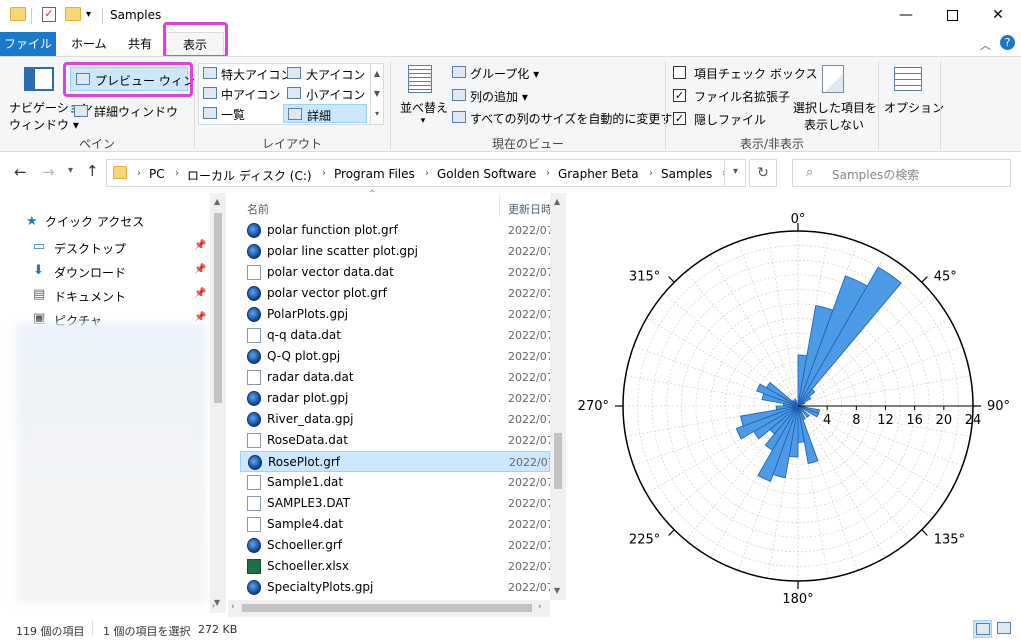  I want to click on file-row: Sample1.dat 2022/07, so click(395, 482).